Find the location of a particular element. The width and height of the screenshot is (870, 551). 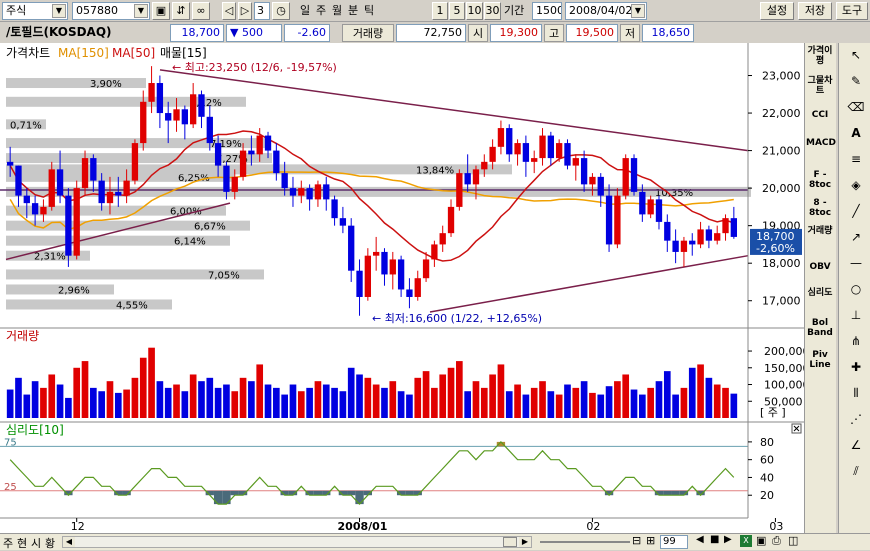

excel-icon: X is located at coordinates (746, 541).